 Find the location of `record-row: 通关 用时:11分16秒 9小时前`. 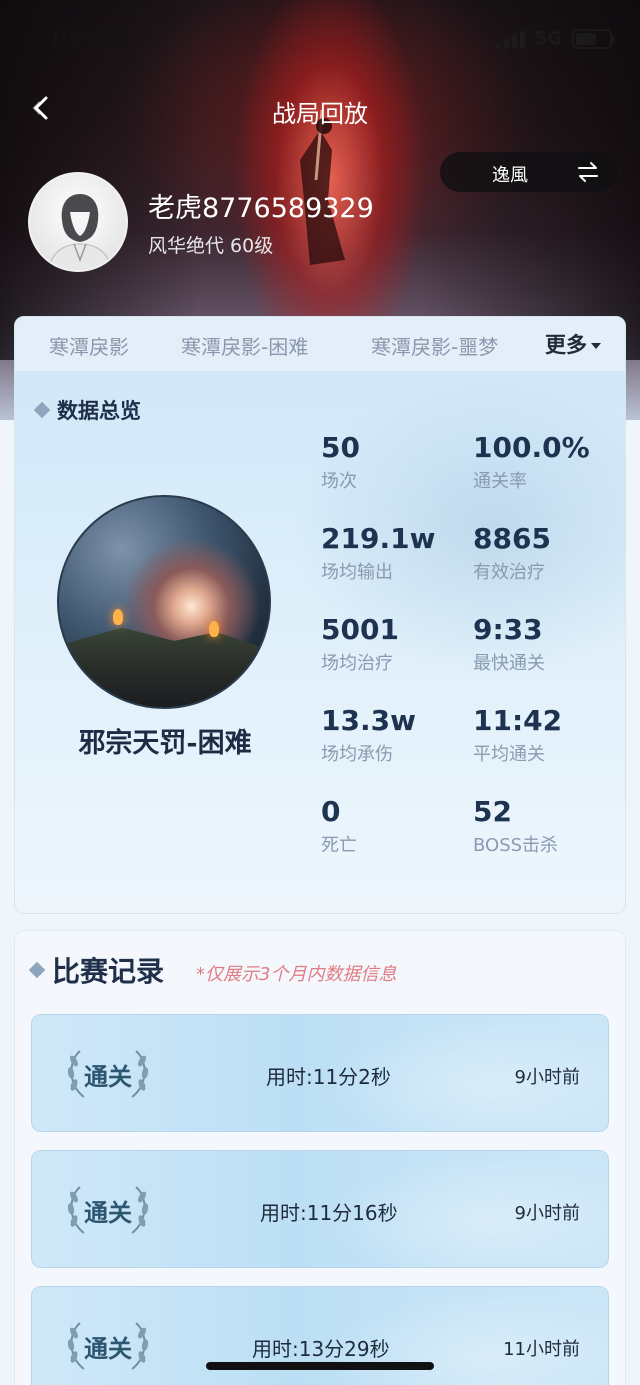

record-row: 通关 用时:11分16秒 9小时前 is located at coordinates (320, 1209).